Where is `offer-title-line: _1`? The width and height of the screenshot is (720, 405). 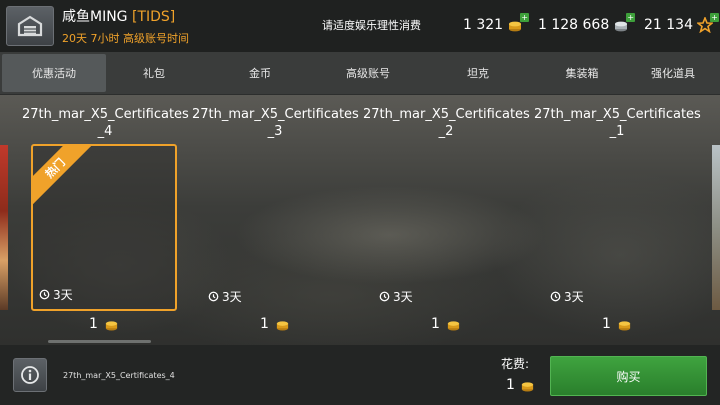 offer-title-line: _1 is located at coordinates (617, 131).